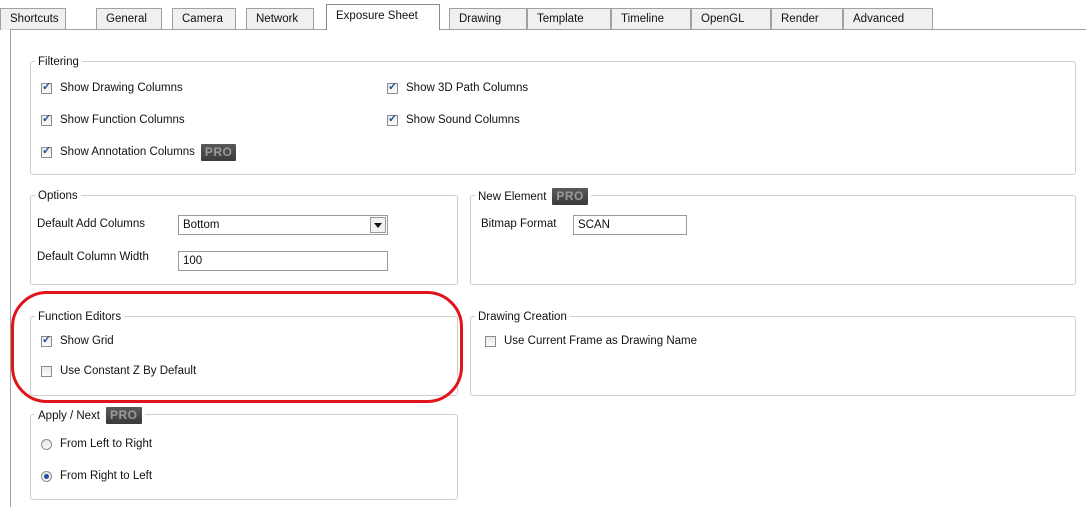 The width and height of the screenshot is (1086, 507). I want to click on new-element-title: New Element PRO, so click(533, 196).